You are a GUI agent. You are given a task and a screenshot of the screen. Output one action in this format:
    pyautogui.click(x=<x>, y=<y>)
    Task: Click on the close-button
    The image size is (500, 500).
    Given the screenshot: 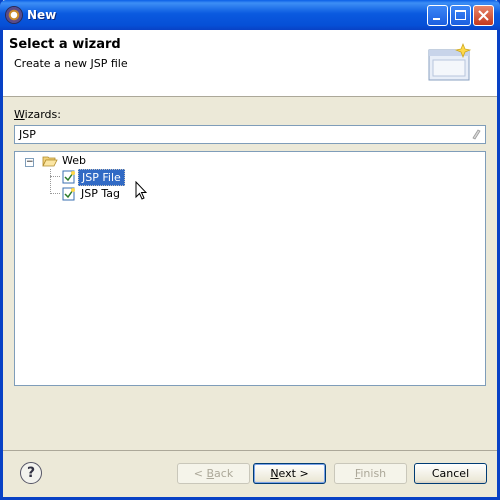 What is the action you would take?
    pyautogui.click(x=483, y=15)
    